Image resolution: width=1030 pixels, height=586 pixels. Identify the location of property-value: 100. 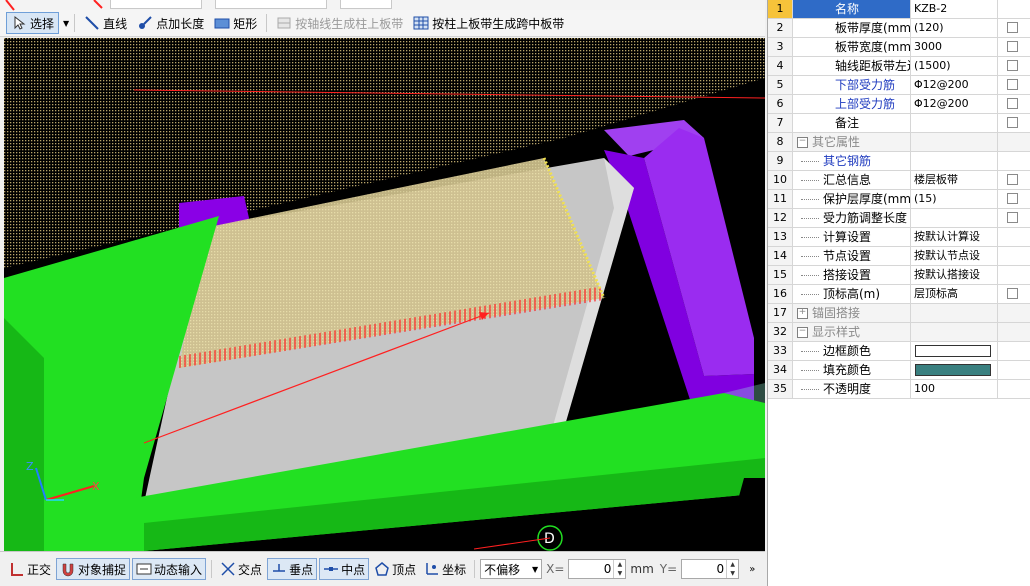
(954, 389).